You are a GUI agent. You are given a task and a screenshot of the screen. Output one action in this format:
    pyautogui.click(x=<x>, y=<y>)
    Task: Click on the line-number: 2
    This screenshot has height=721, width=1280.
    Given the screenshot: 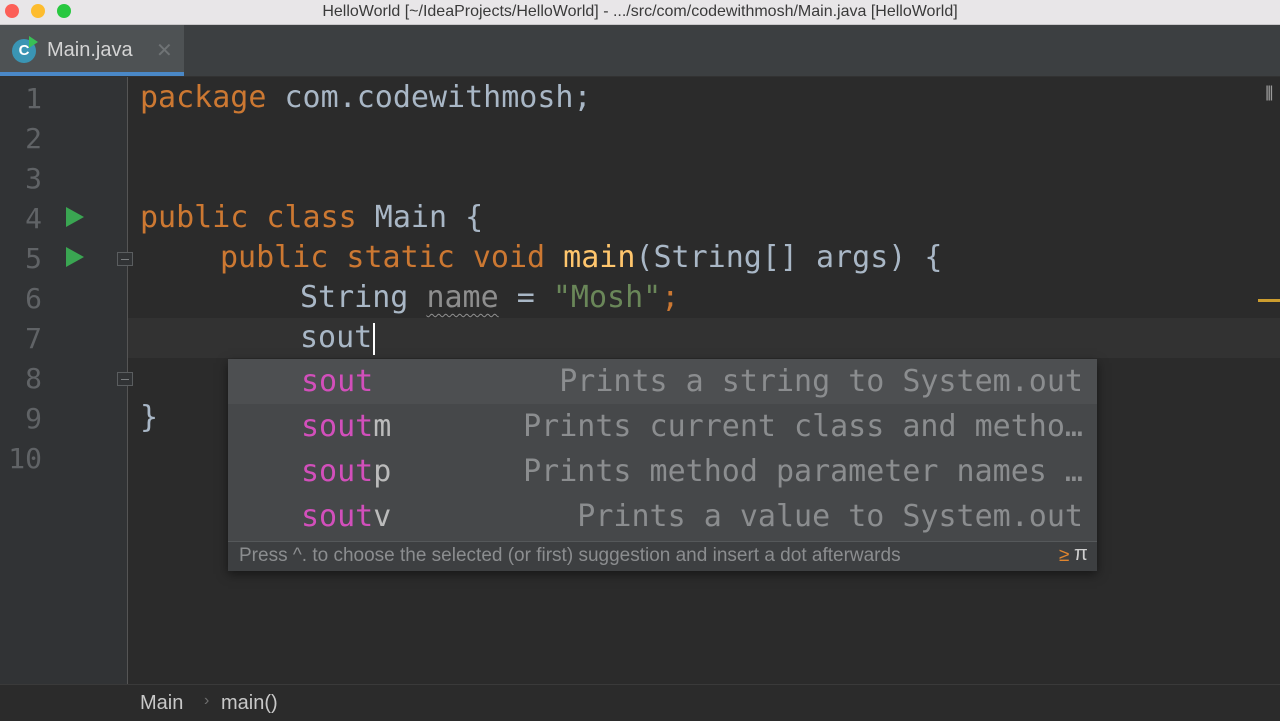 What is the action you would take?
    pyautogui.click(x=33, y=138)
    